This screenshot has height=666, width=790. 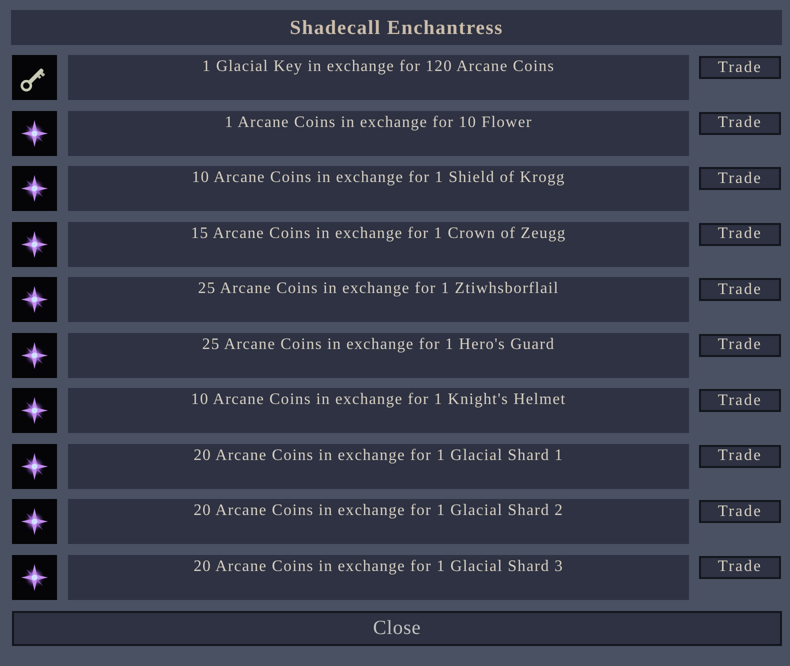 I want to click on offer-text: 25 Arcane Coins in exchange for 1 Hero's Guard, so click(x=378, y=344).